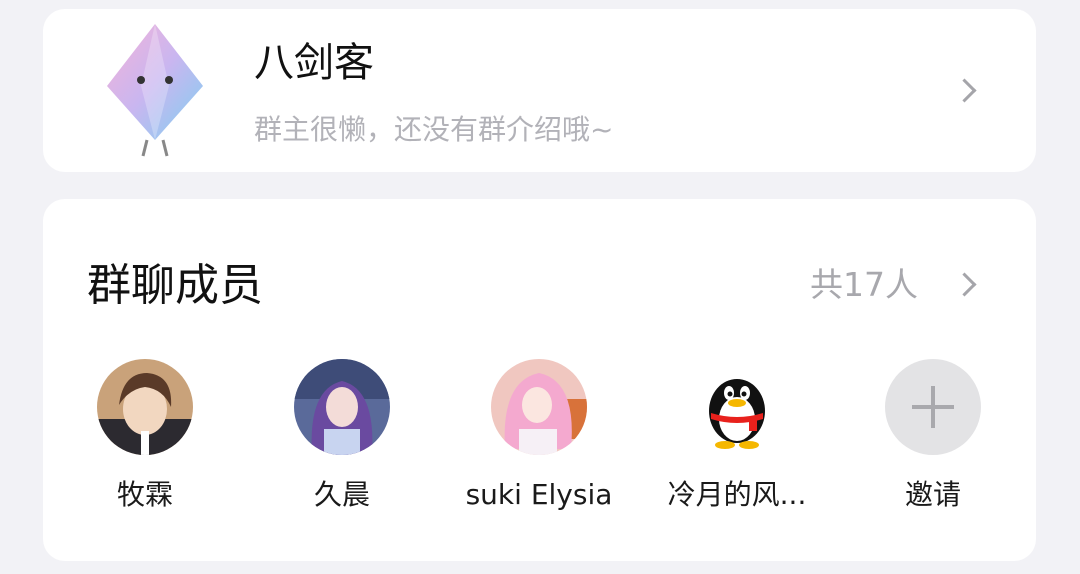 The width and height of the screenshot is (1080, 574). I want to click on plus-icon, so click(933, 407).